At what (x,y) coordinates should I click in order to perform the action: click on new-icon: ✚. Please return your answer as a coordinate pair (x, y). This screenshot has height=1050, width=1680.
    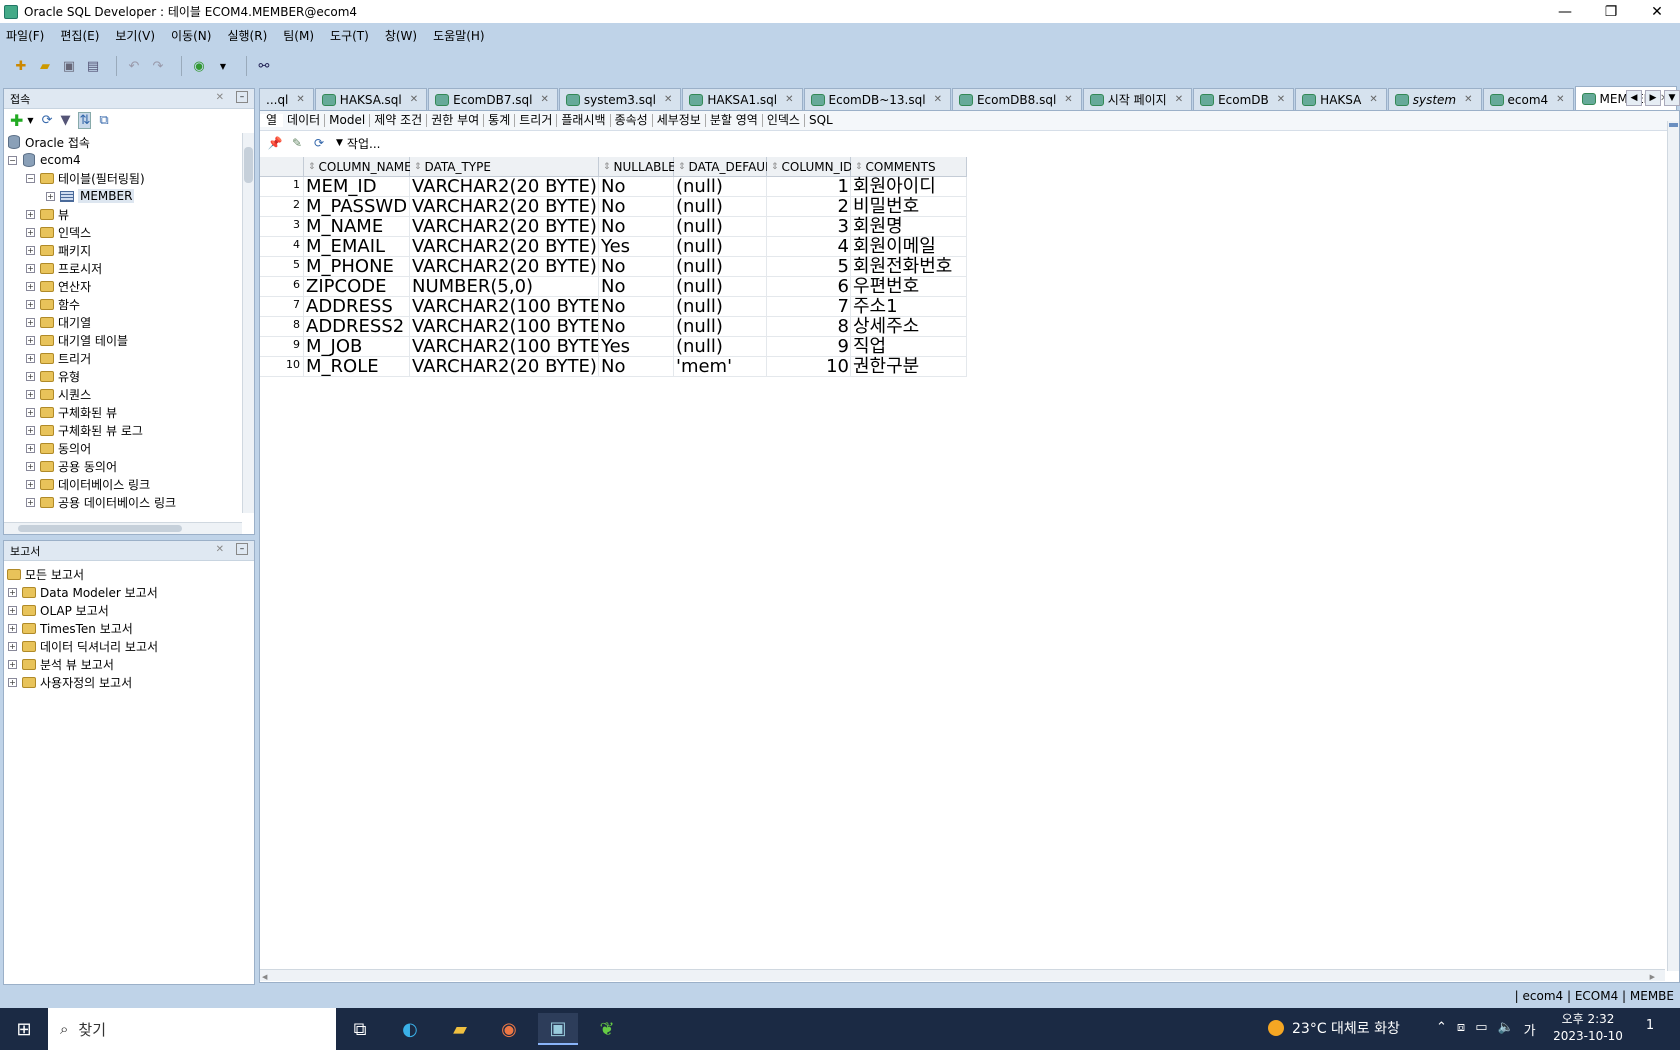
    Looking at the image, I should click on (21, 66).